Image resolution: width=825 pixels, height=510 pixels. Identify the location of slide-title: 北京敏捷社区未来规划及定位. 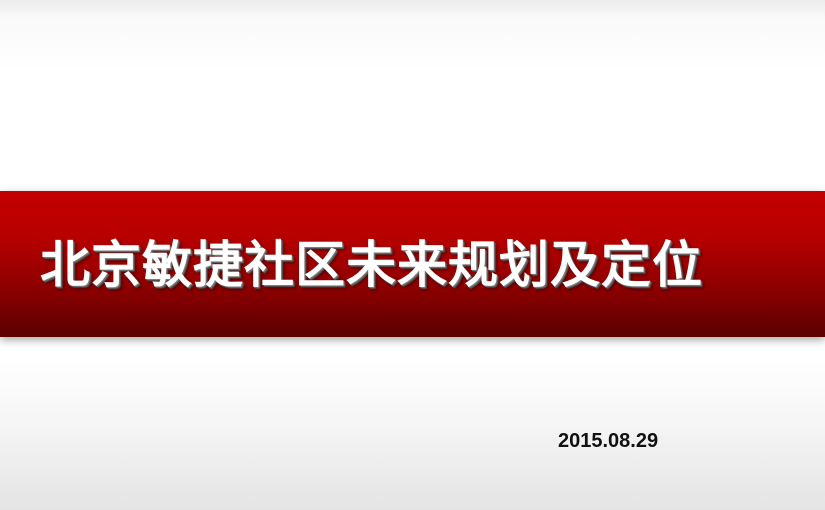
(371, 265).